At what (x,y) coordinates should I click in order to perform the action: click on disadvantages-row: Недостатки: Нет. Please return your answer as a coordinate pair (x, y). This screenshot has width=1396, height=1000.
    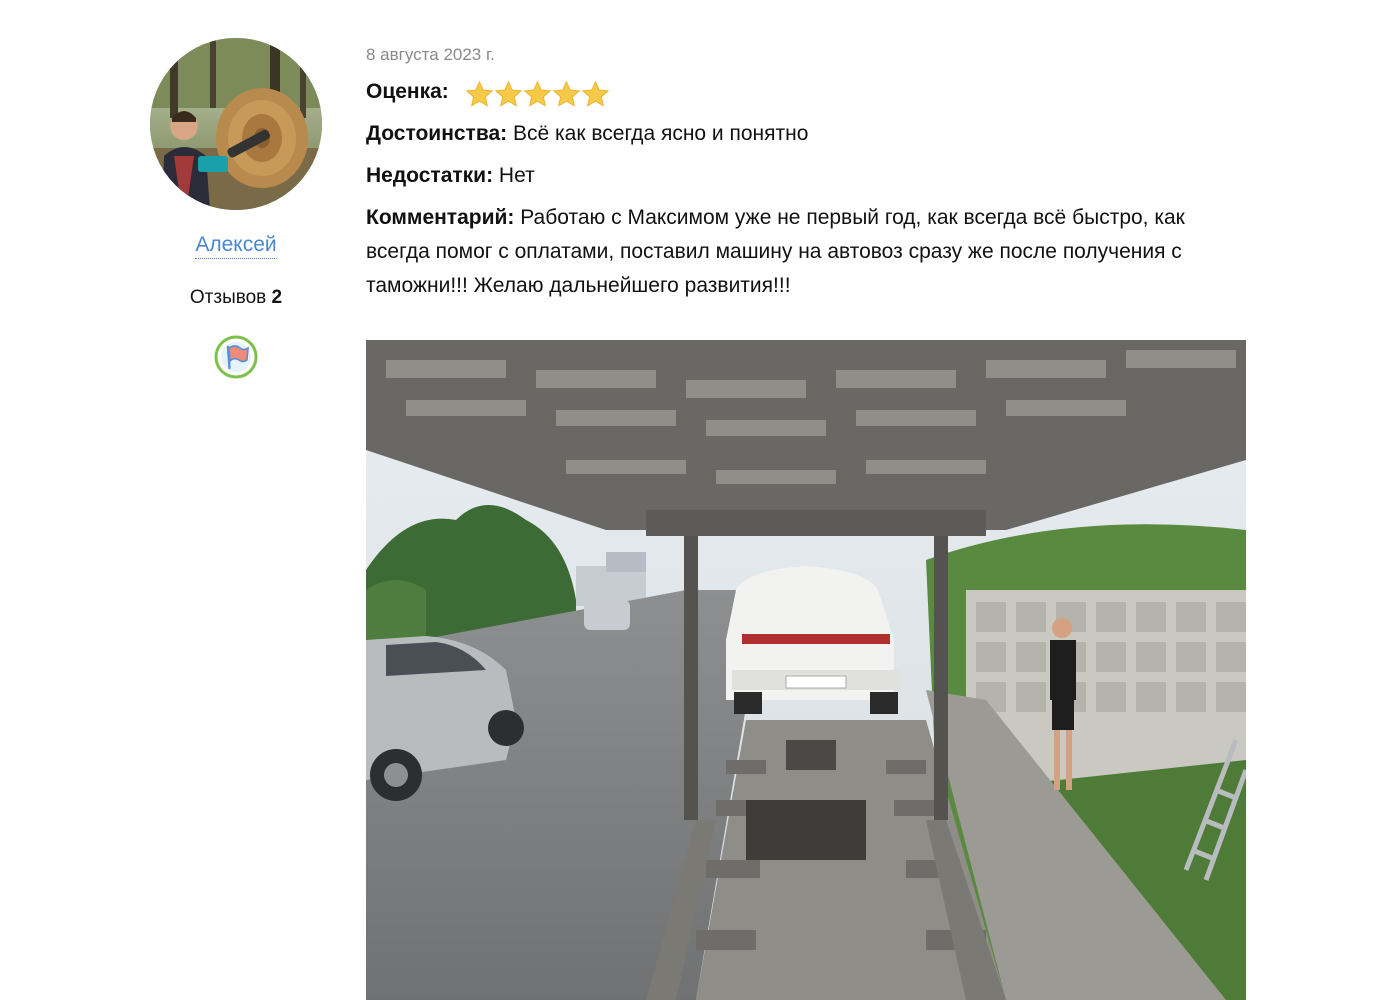
    Looking at the image, I should click on (806, 176).